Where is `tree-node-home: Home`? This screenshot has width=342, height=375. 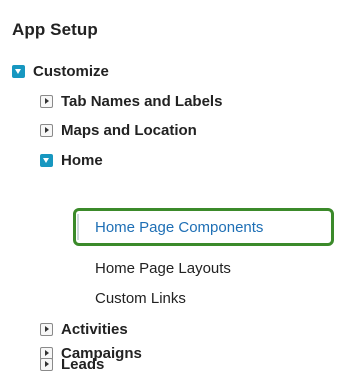
tree-node-home: Home is located at coordinates (71, 160).